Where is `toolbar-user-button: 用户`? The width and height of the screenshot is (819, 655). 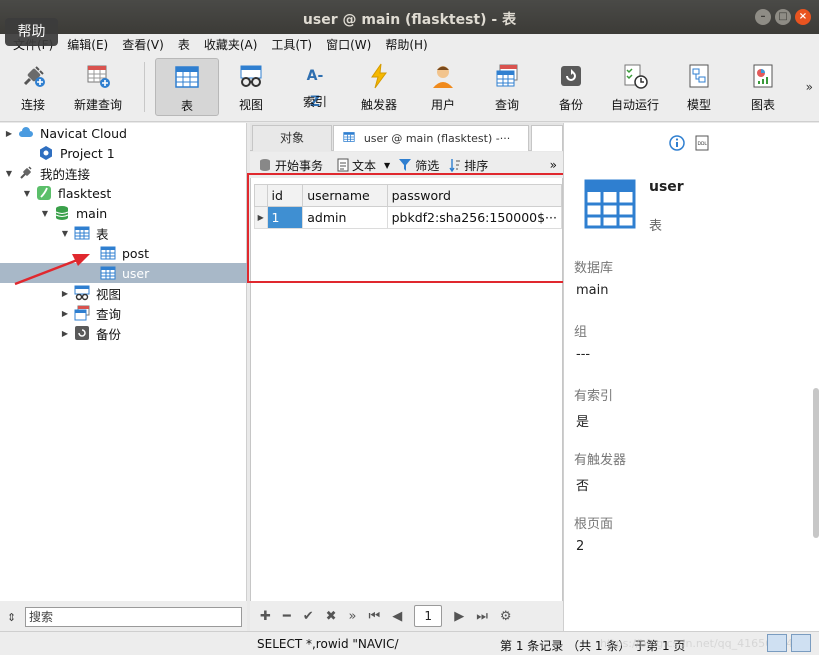
toolbar-user-button: 用户 is located at coordinates (443, 87).